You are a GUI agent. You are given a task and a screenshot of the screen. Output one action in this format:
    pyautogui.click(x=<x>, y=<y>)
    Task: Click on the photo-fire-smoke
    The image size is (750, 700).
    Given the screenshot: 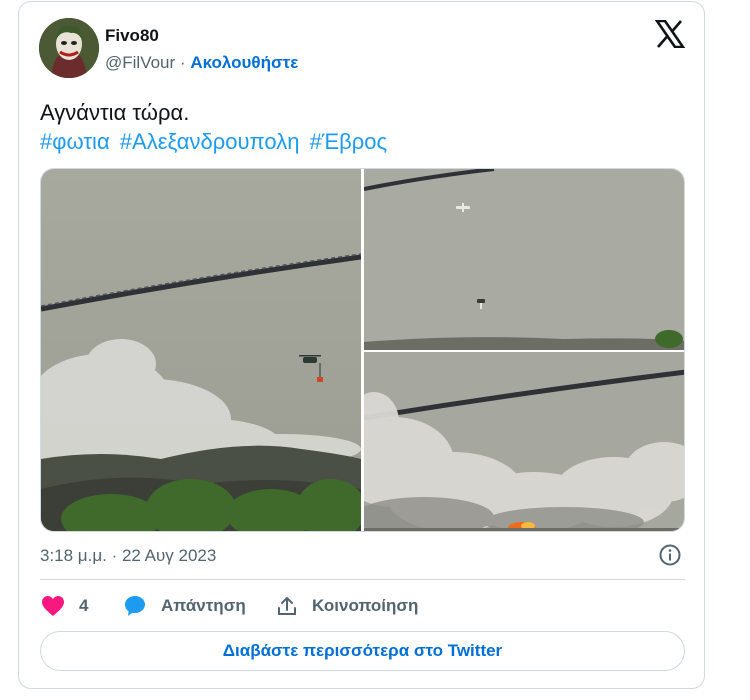 What is the action you would take?
    pyautogui.click(x=524, y=441)
    